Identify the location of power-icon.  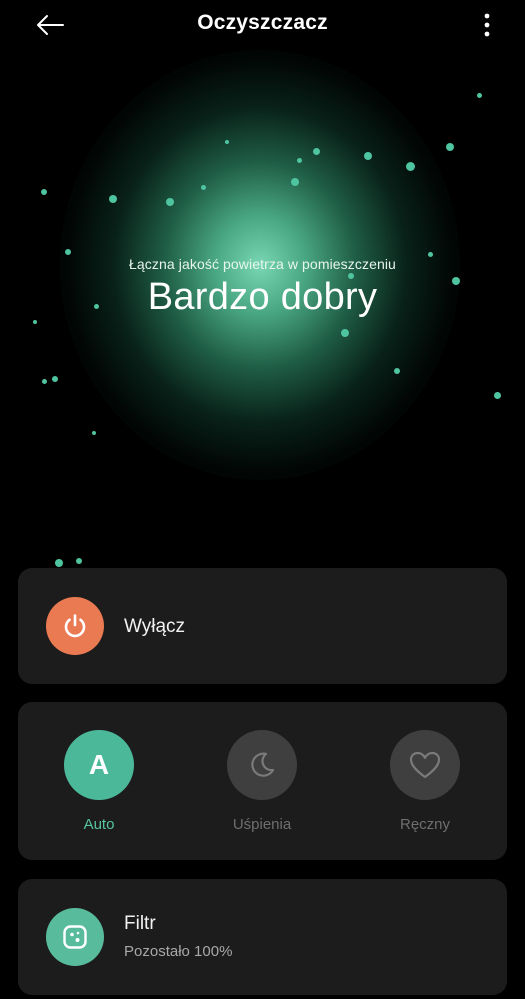
(75, 626).